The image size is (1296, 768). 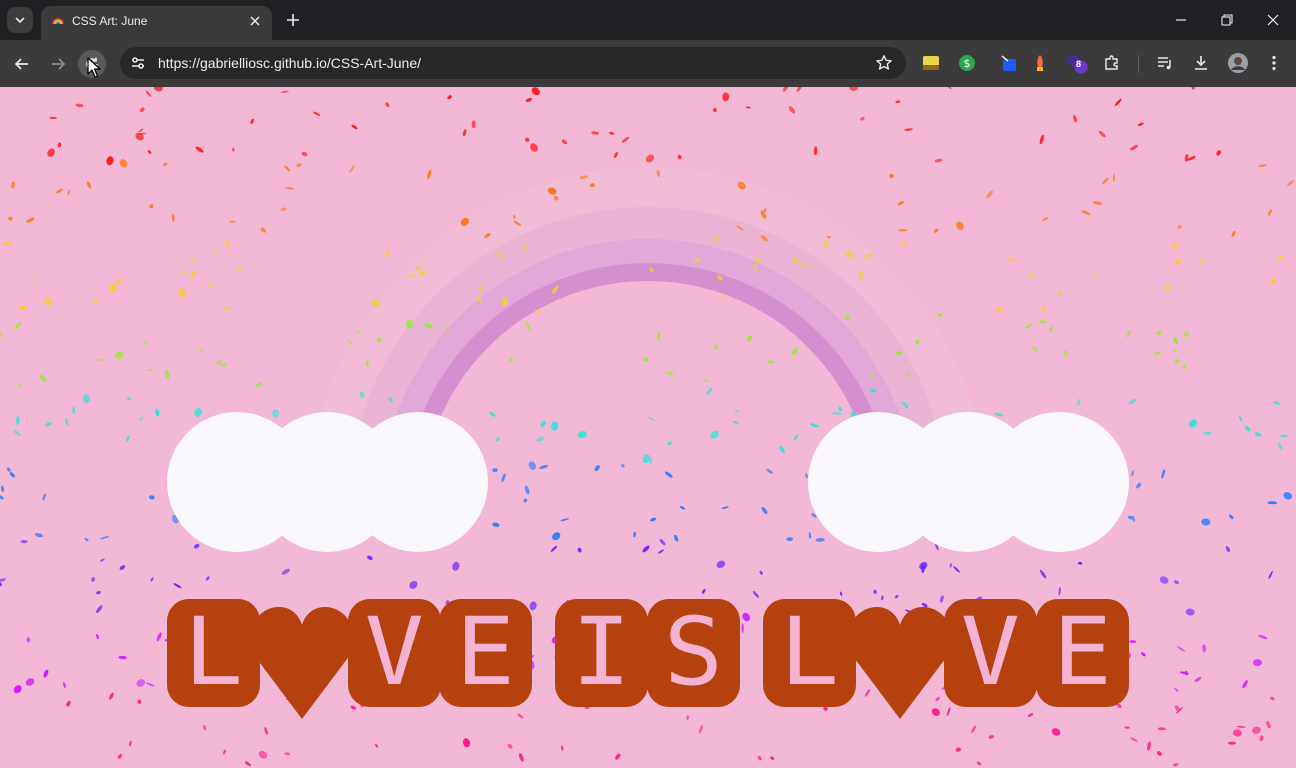 What do you see at coordinates (1009, 63) in the screenshot?
I see `extension-blue-button` at bounding box center [1009, 63].